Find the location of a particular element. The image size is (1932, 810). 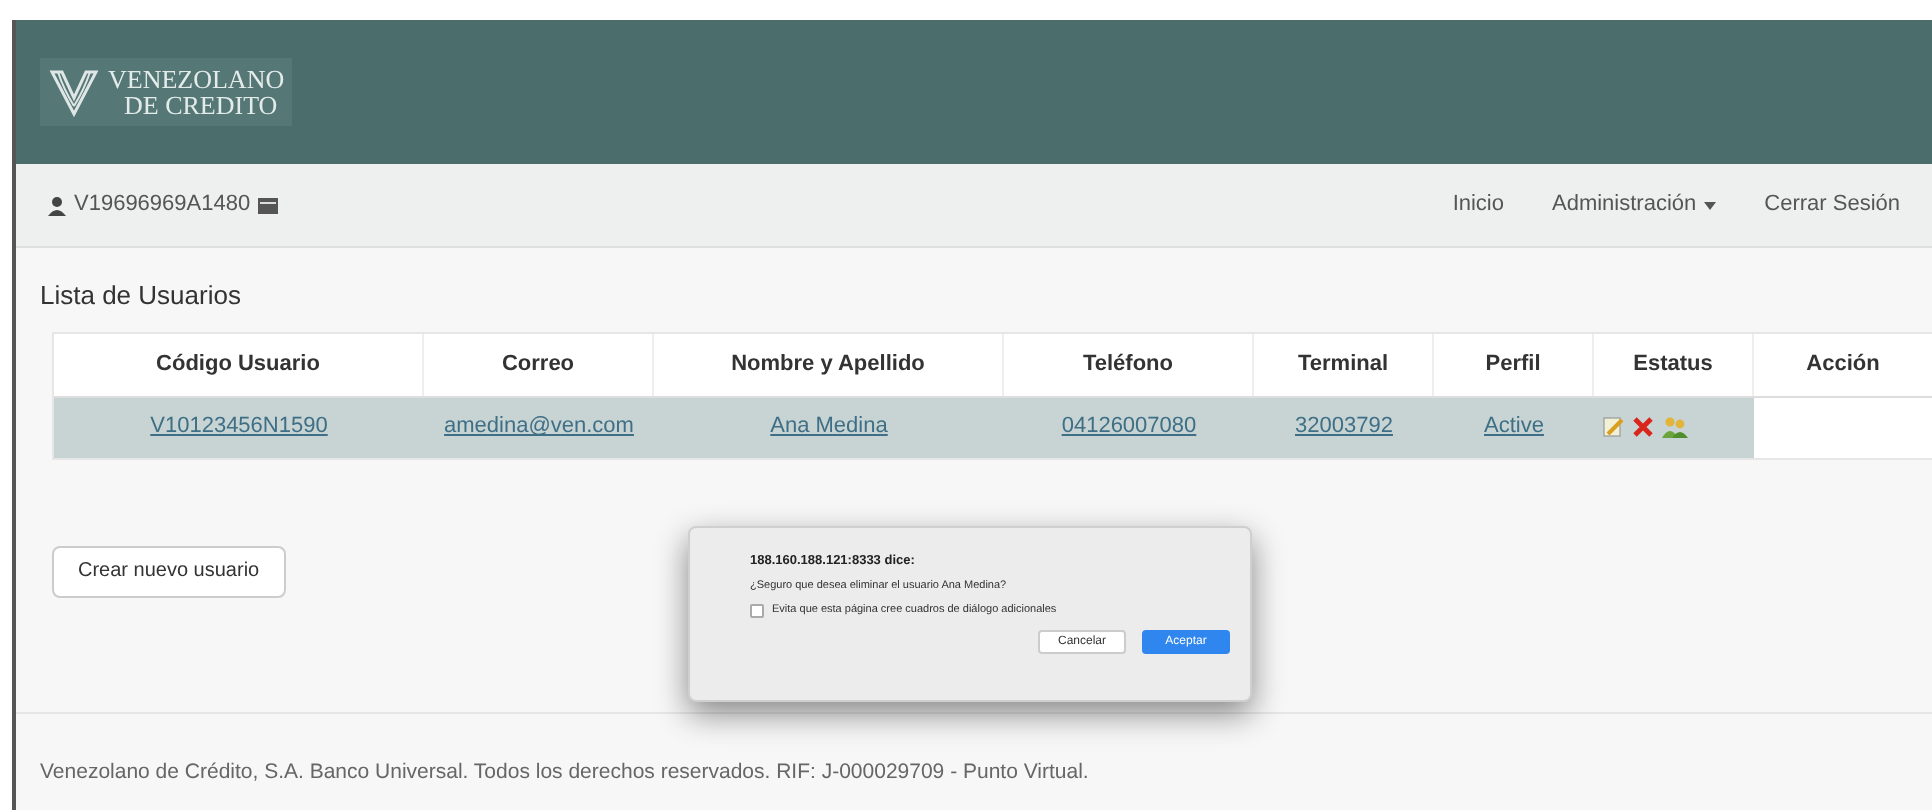

column-header: Acción is located at coordinates (1843, 364).